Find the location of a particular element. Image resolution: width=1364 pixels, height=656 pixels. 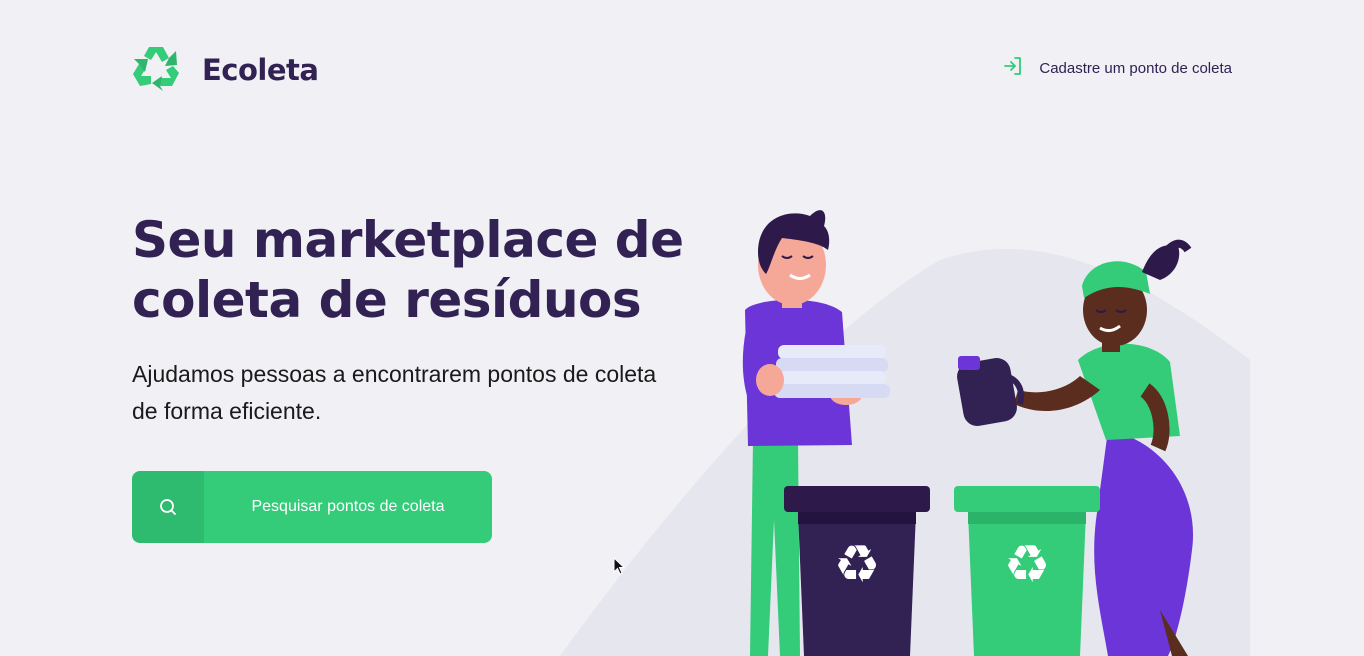

green-recycling-bin: ♻ is located at coordinates (1027, 571).